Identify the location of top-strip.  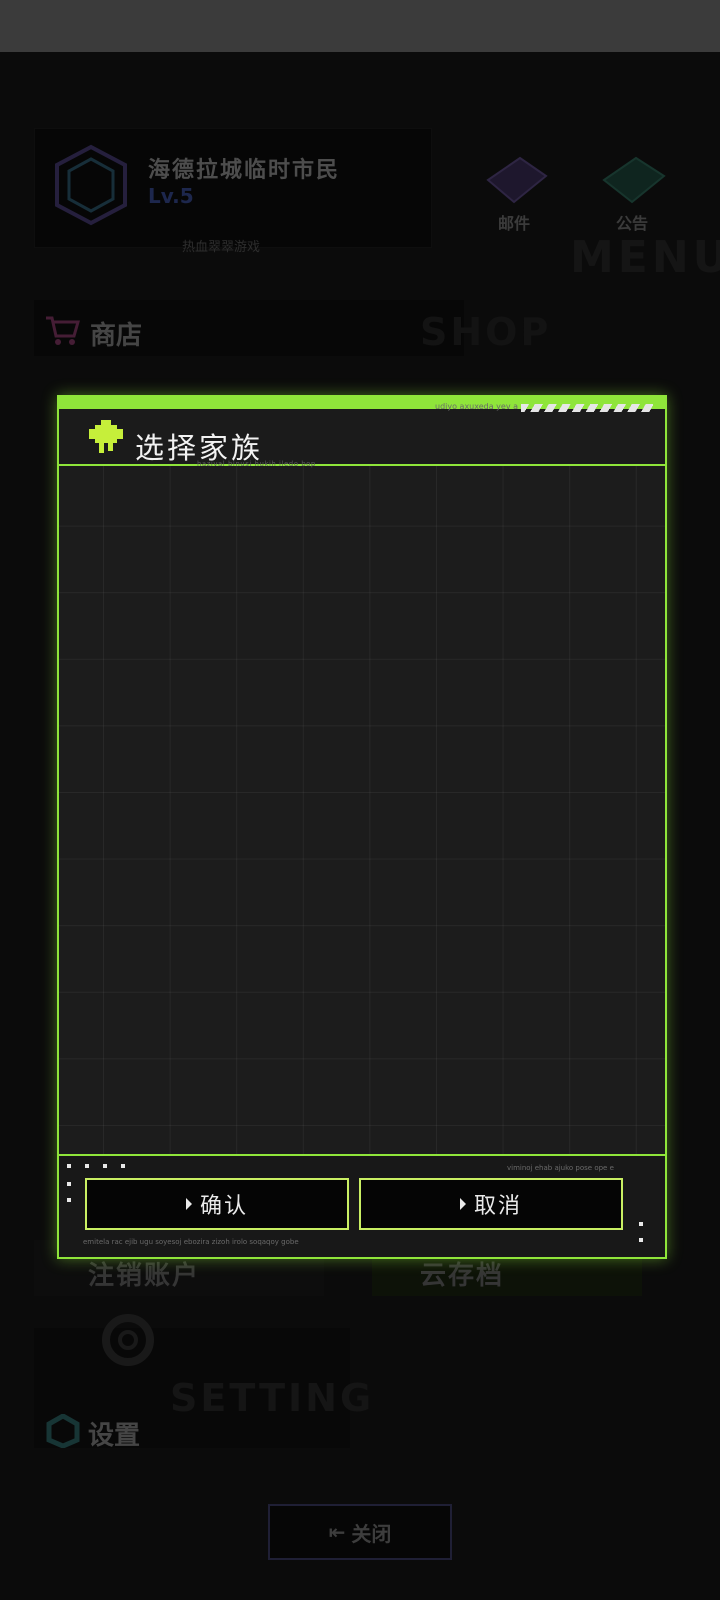
(360, 26).